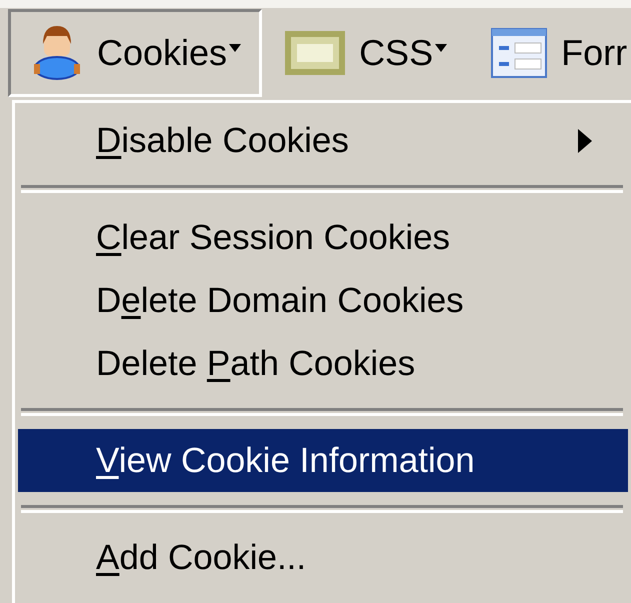  What do you see at coordinates (323, 140) in the screenshot?
I see `menu-item: Disable Cookies` at bounding box center [323, 140].